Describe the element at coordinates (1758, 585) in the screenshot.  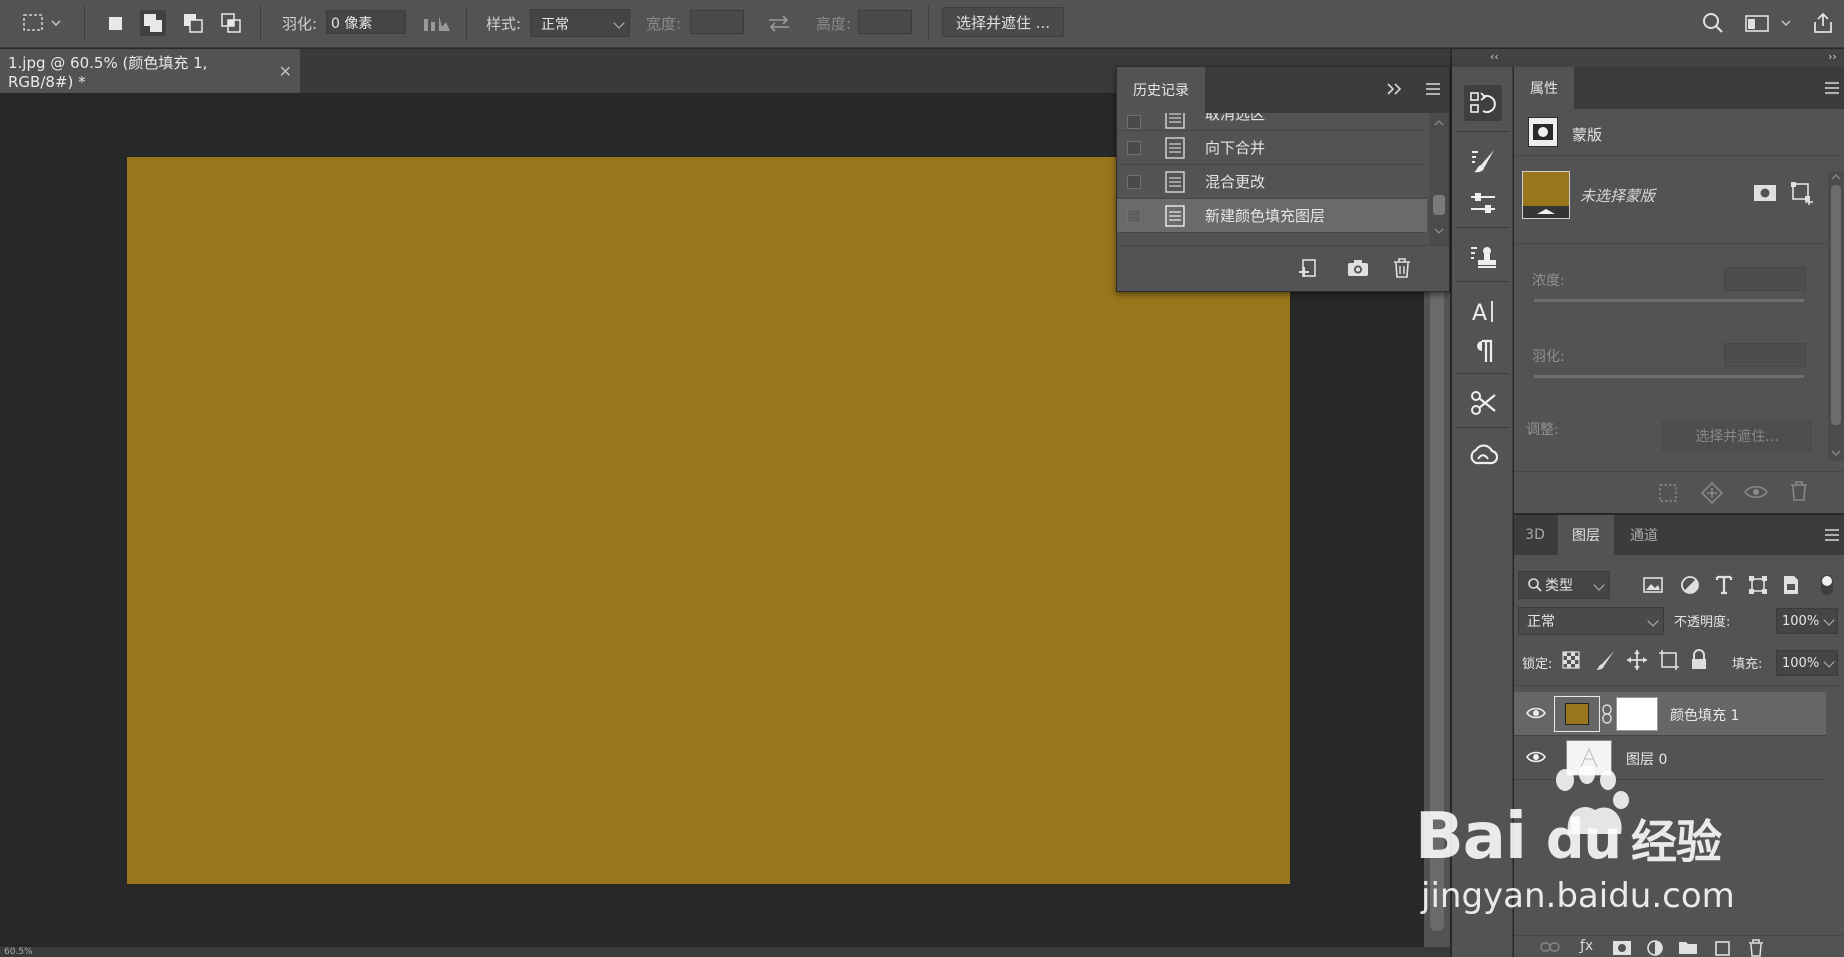
I see `filter-shape-layers-icon` at that location.